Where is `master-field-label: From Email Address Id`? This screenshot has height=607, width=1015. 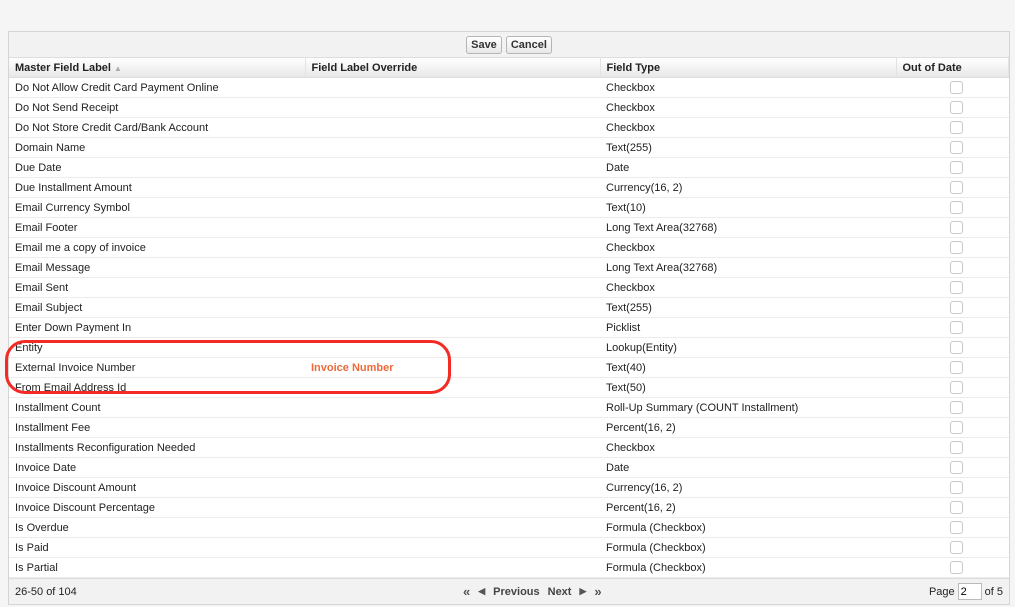
master-field-label: From Email Address Id is located at coordinates (157, 387).